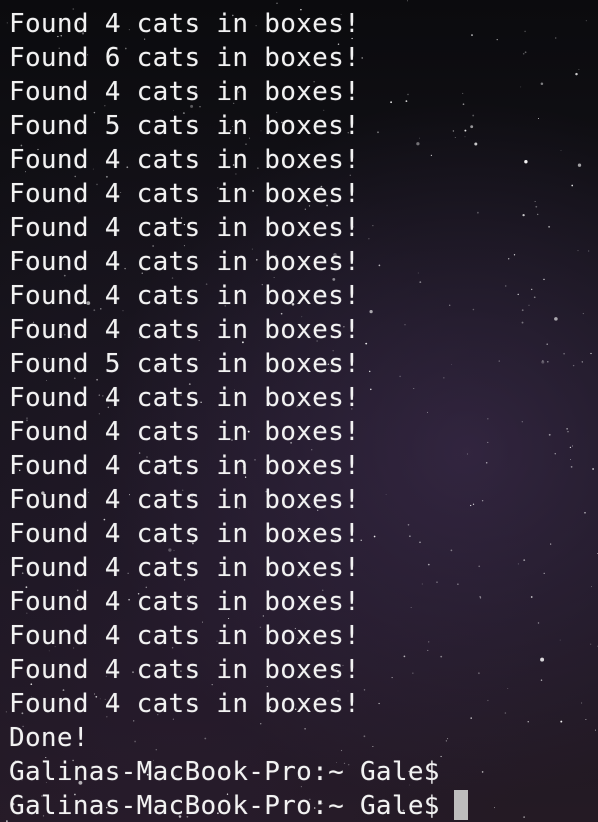 This screenshot has width=598, height=822. What do you see at coordinates (184, 58) in the screenshot?
I see `output-line: Found 6 cats in boxes!` at bounding box center [184, 58].